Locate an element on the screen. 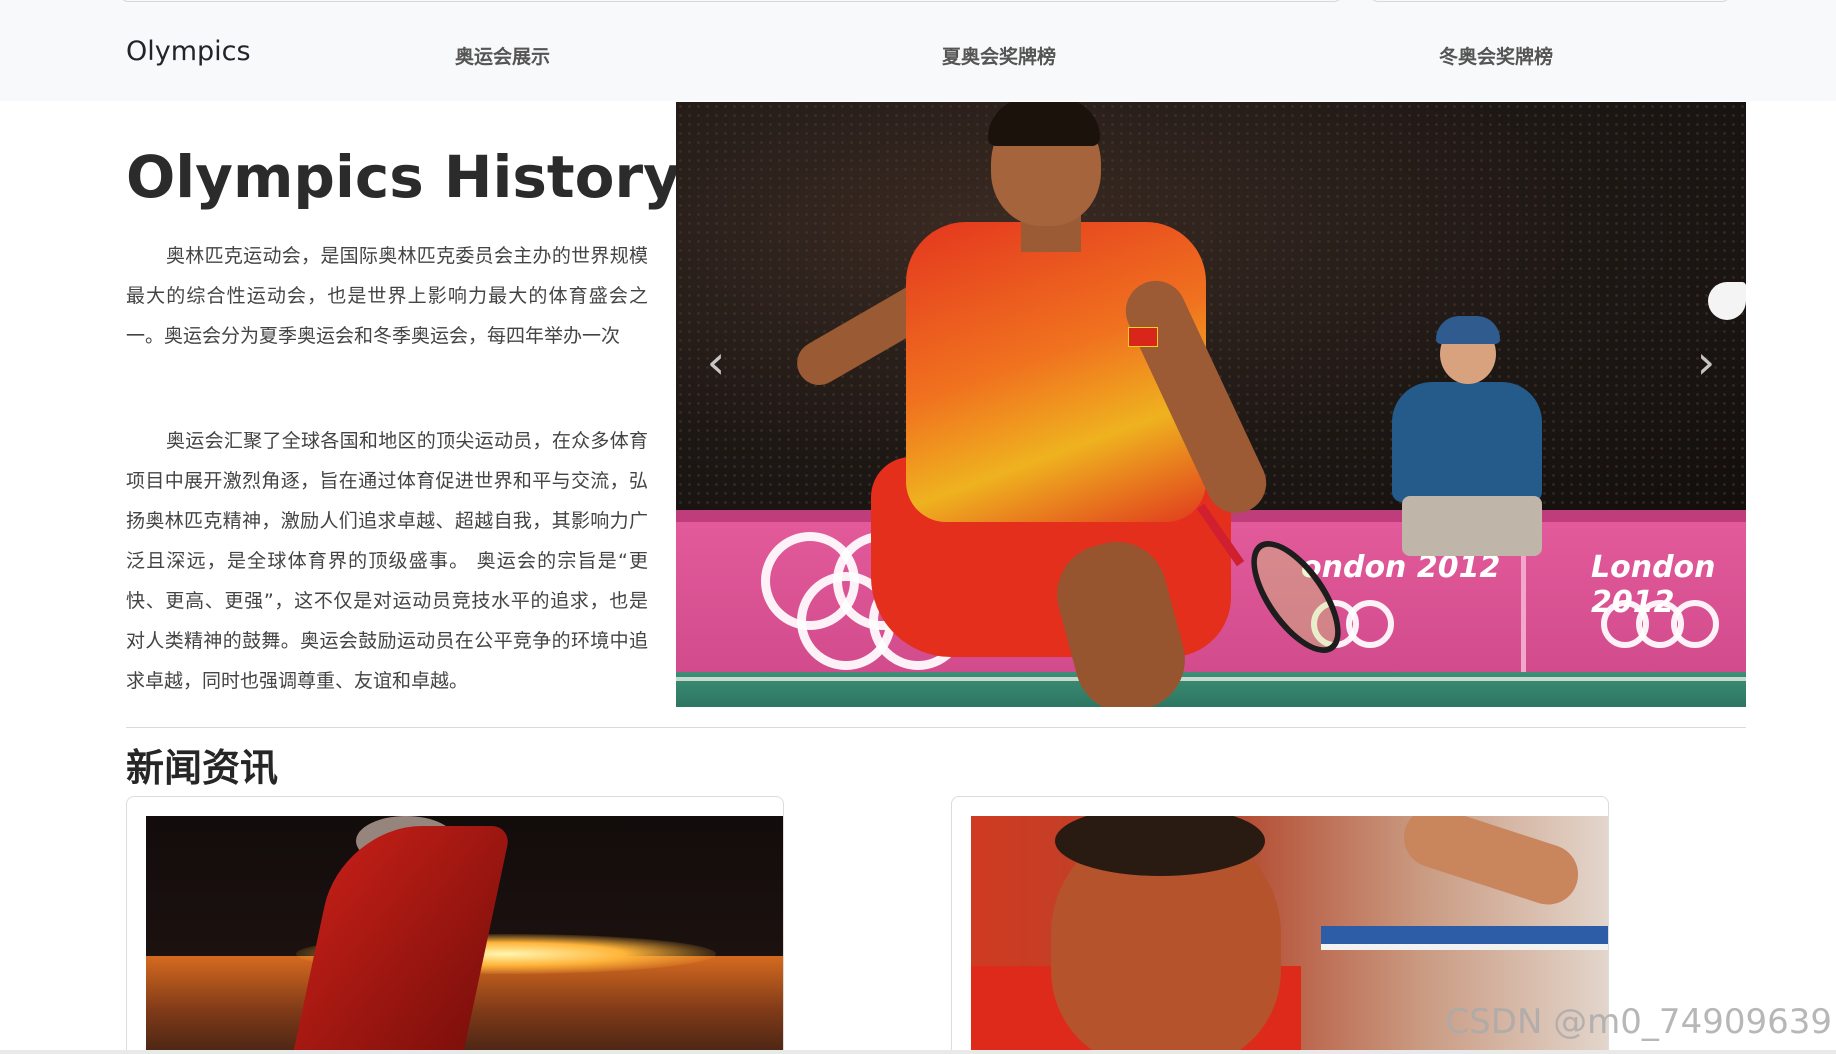 The width and height of the screenshot is (1836, 1054). page-title: Olympics History is located at coordinates (403, 177).